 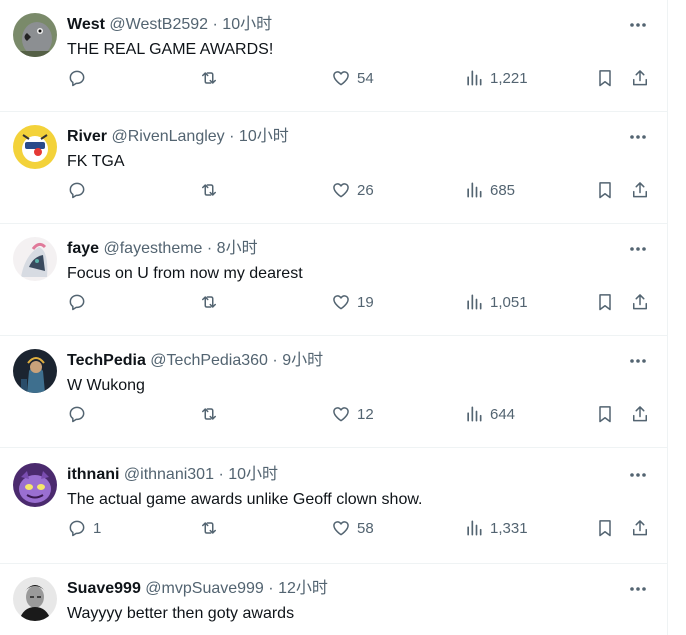 I want to click on timestamp: 9小时, so click(x=302, y=360).